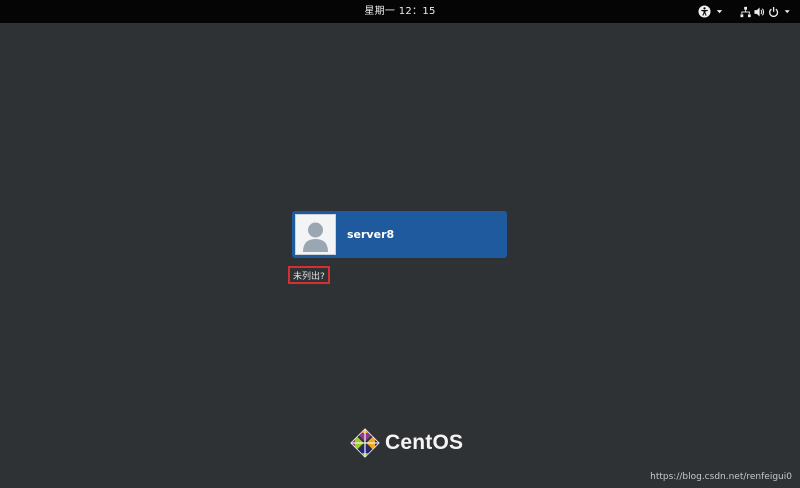  Describe the element at coordinates (774, 11) in the screenshot. I see `power-icon` at that location.